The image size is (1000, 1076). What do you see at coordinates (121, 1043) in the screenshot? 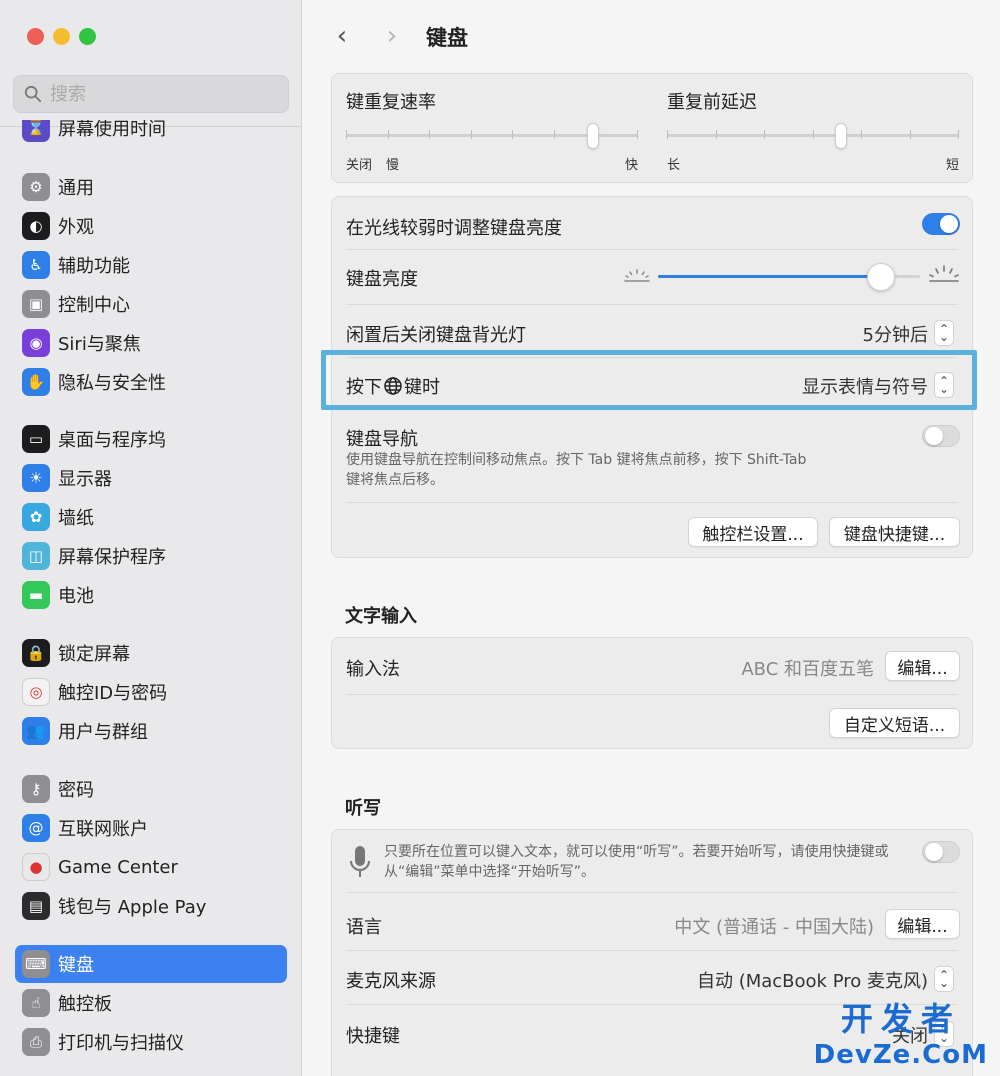
I see `sidebar-item-label: 打印机与扫描仪` at bounding box center [121, 1043].